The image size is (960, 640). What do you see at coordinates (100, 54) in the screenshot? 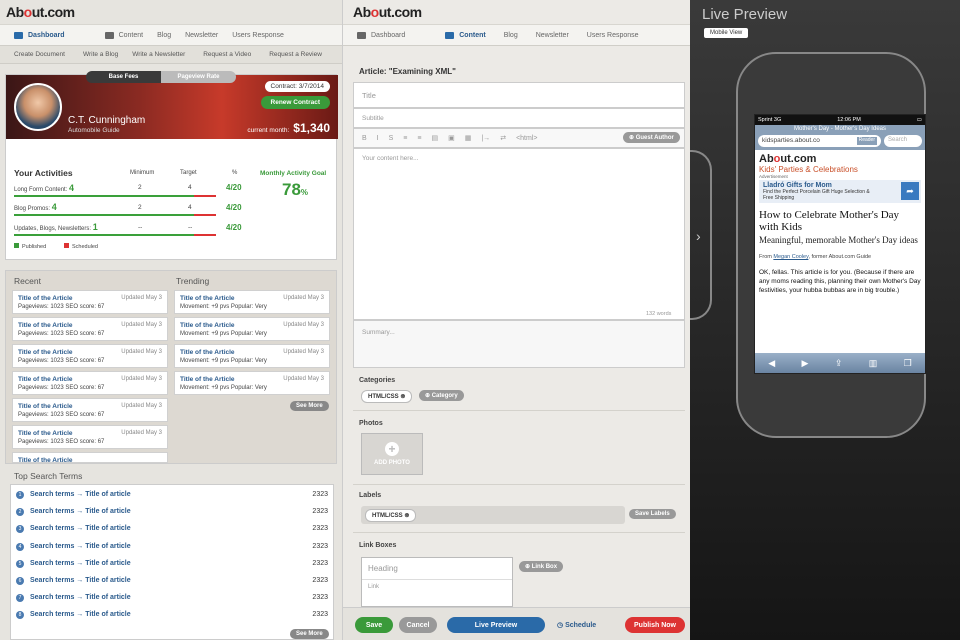
I see `write-blog-link: Write a Blog` at bounding box center [100, 54].